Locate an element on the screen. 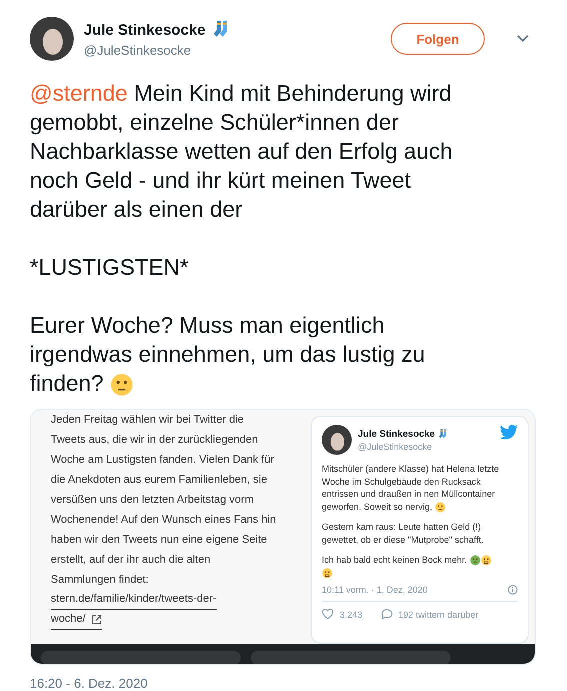 This screenshot has height=691, width=567. tweet-text: Eurer Woche? Muss man eigentlich irgendwas einnehmen, um das lustig zu finden? is located at coordinates (228, 355).